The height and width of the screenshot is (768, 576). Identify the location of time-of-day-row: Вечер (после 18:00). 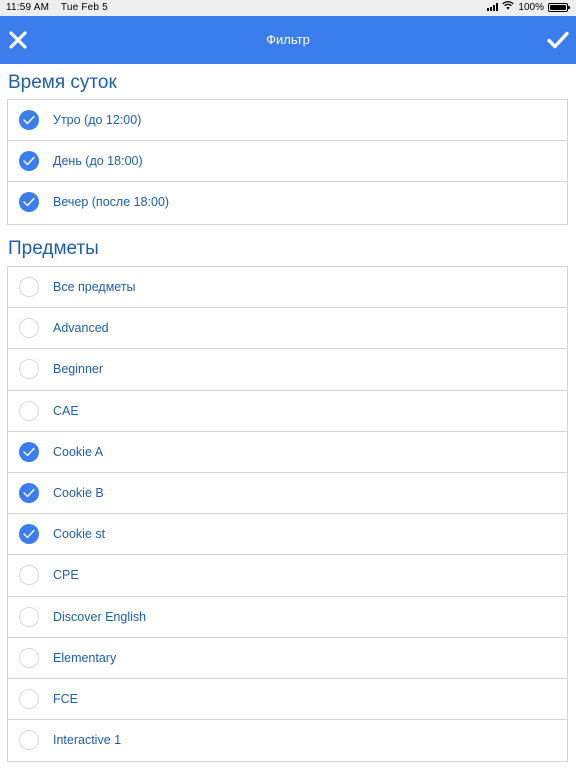
(287, 202).